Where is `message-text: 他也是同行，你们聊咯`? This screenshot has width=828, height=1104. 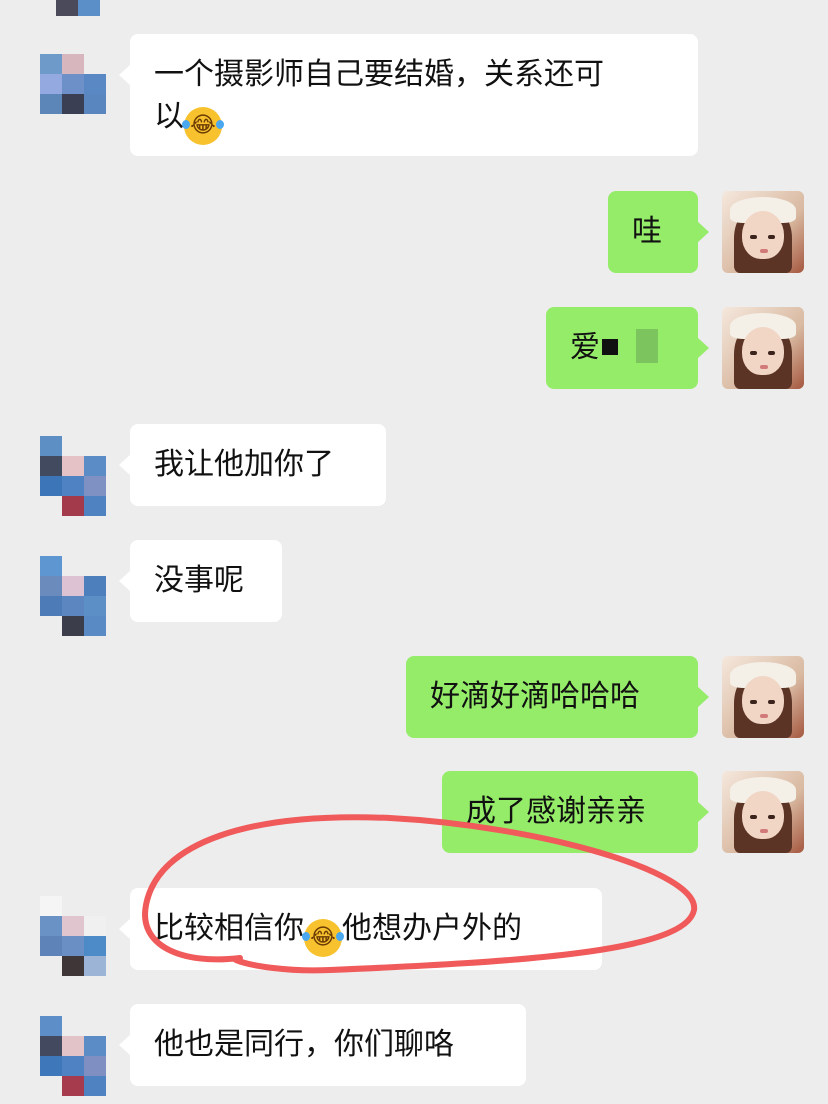
message-text: 他也是同行，你们聊咯 is located at coordinates (304, 1044).